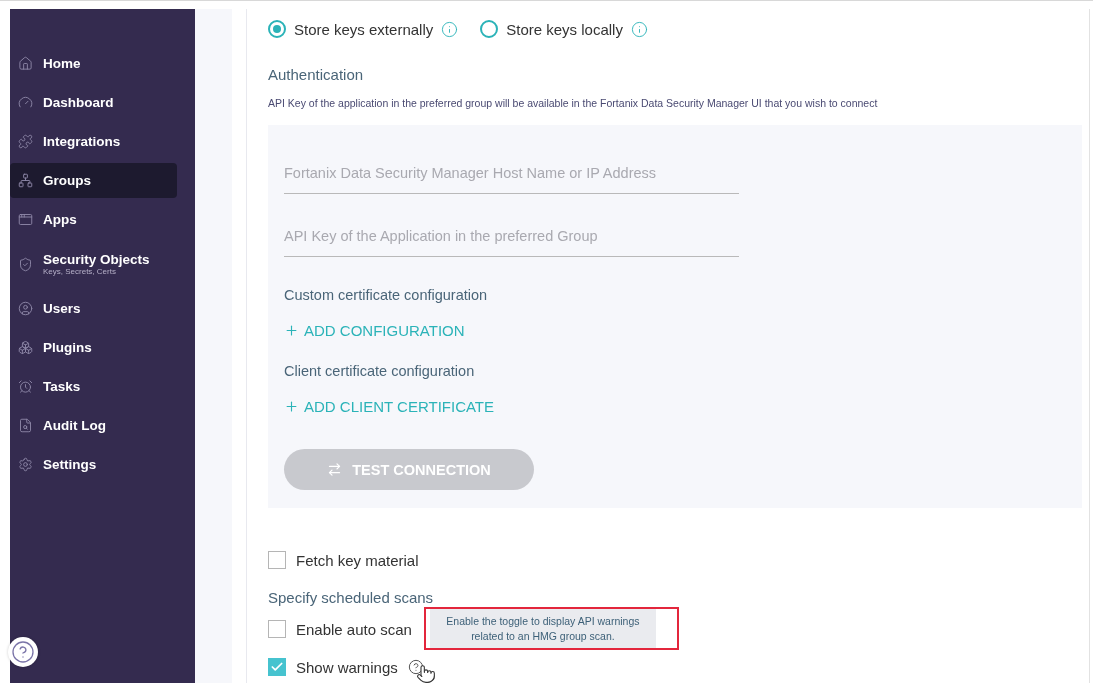 The width and height of the screenshot is (1093, 683). What do you see at coordinates (573, 103) in the screenshot?
I see `description-text: API Key of the application in the preferred group will be available in the Fortanix Data Security Manager UI that you wish to connect` at bounding box center [573, 103].